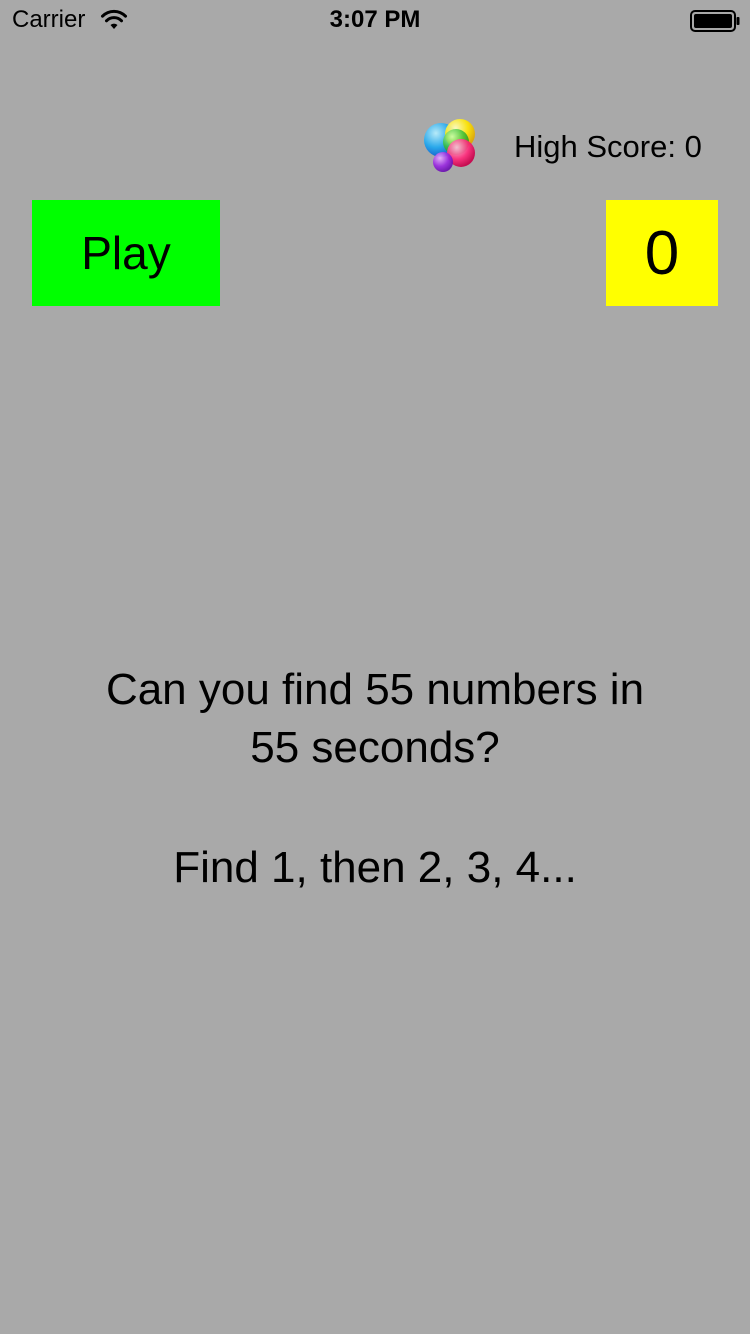 Image resolution: width=750 pixels, height=1334 pixels. I want to click on game-center-icon, so click(450, 146).